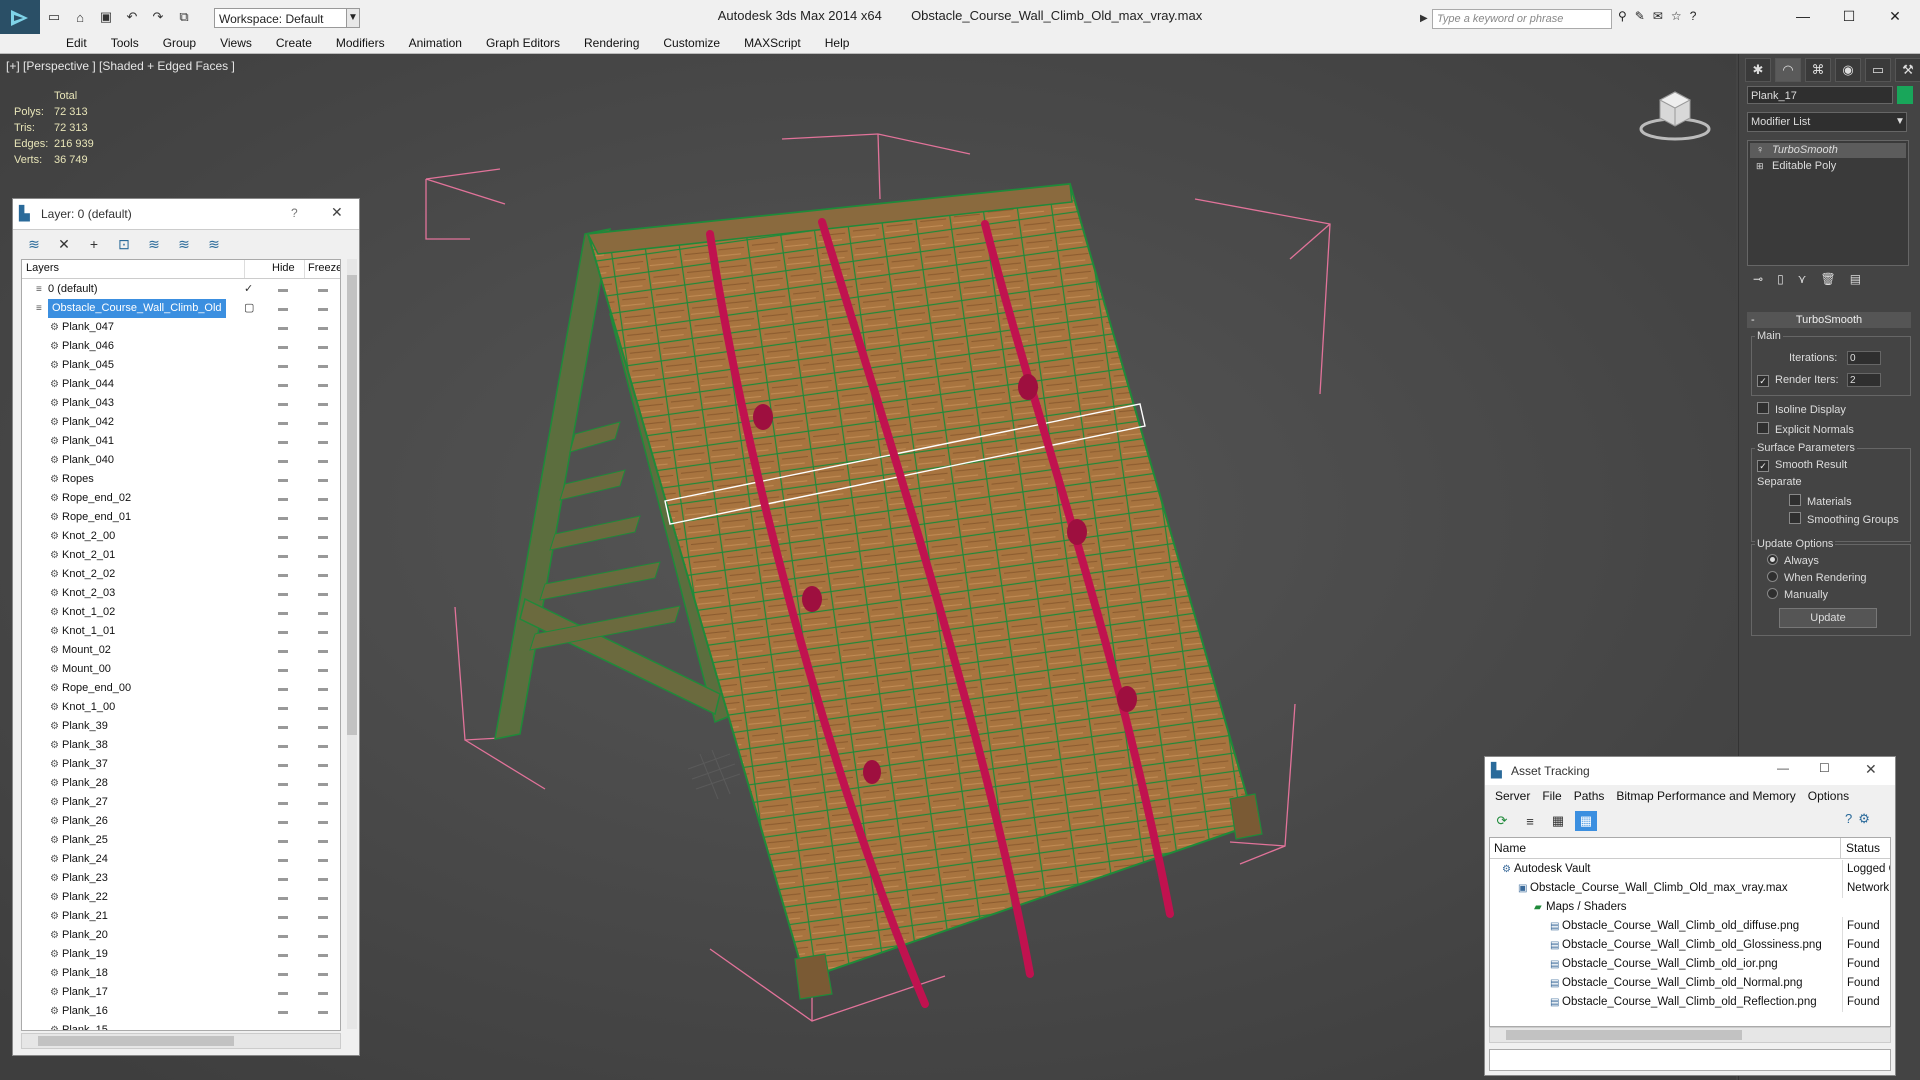  What do you see at coordinates (175, 688) in the screenshot?
I see `layer-row: ⚙ Rope_end_00 ▬ ▬` at bounding box center [175, 688].